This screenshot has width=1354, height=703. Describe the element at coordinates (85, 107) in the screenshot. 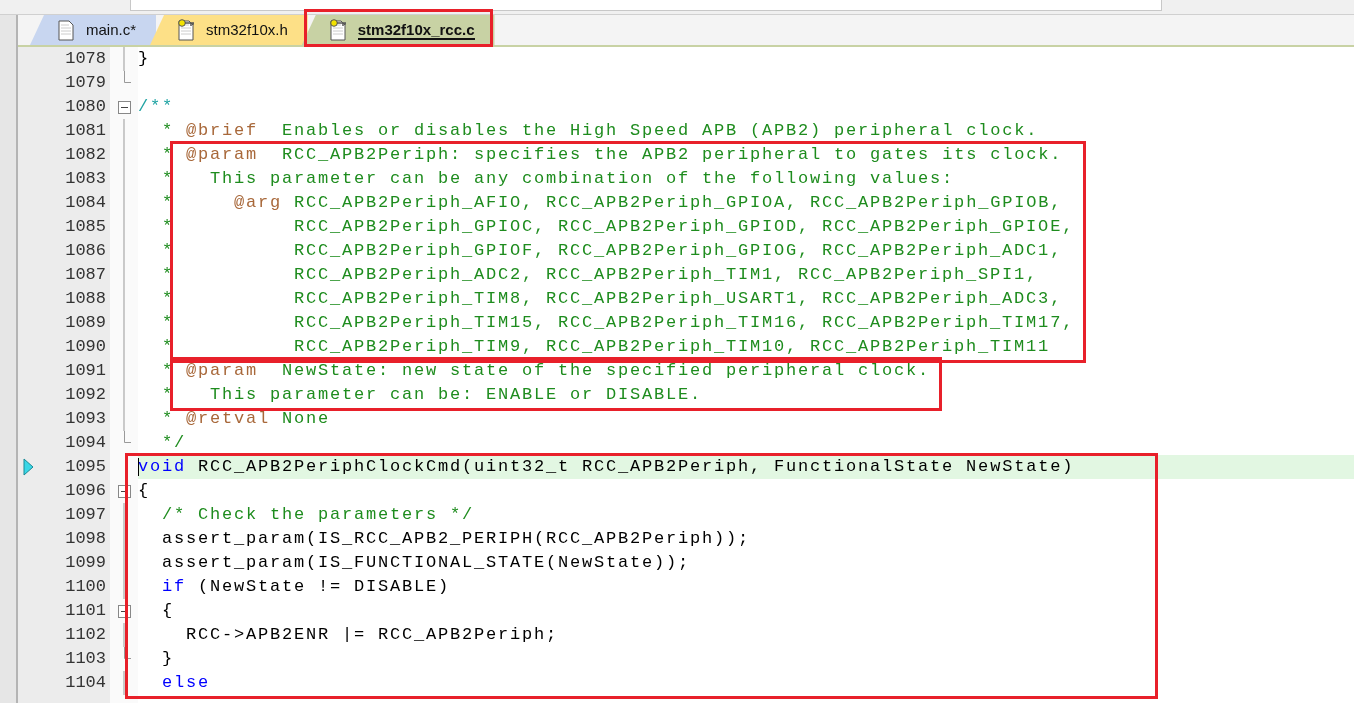

I see `line-number: 1080` at that location.